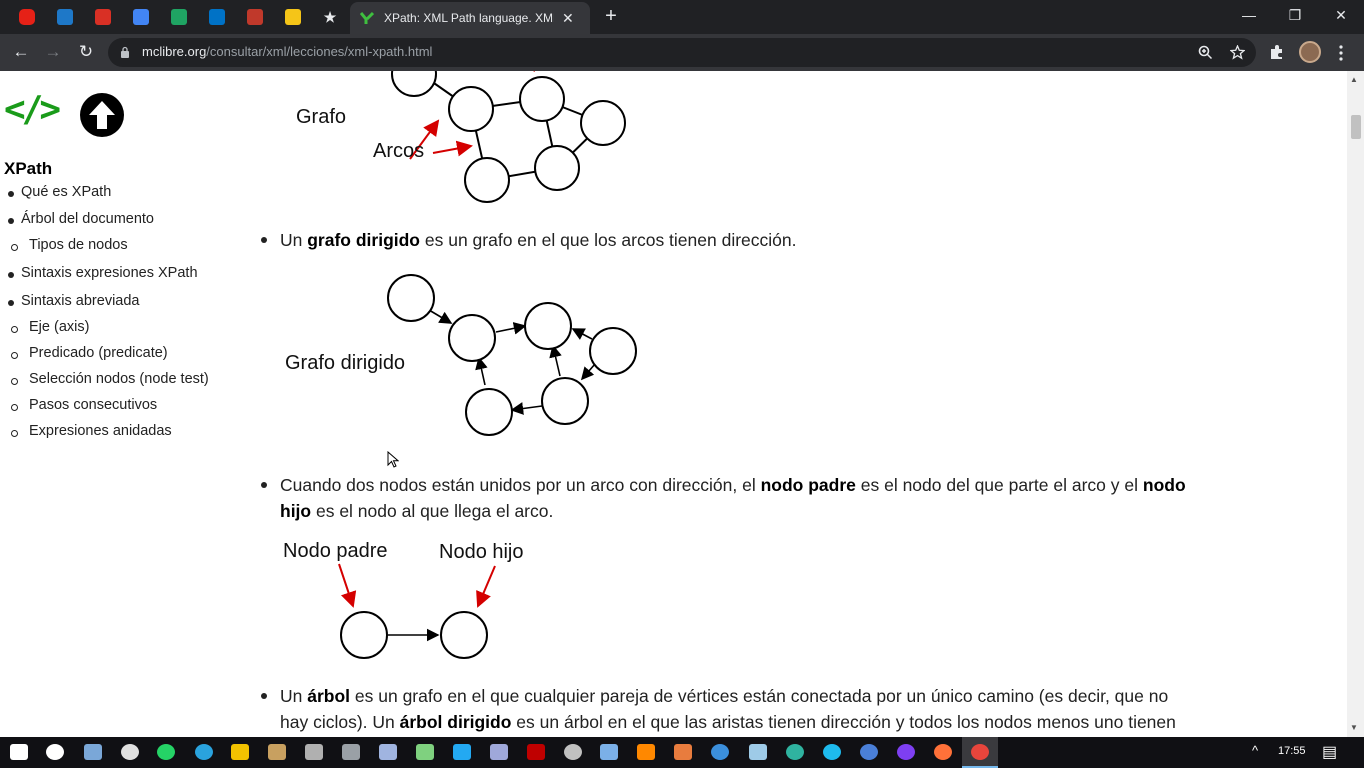  What do you see at coordinates (462, 752) in the screenshot?
I see `vscode-icon` at bounding box center [462, 752].